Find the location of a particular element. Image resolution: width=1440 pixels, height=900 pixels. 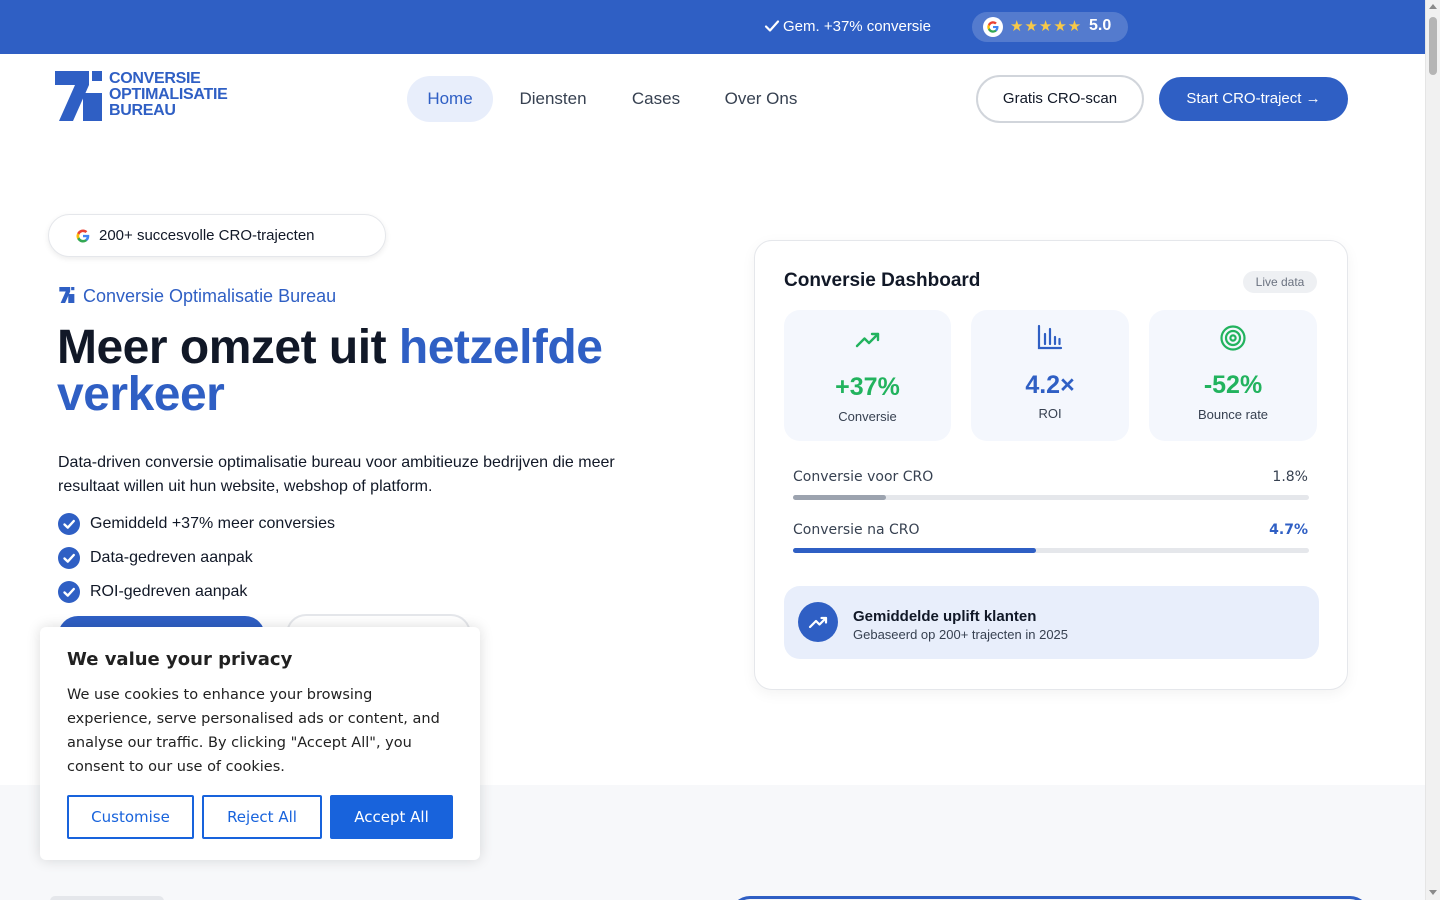

logo-line-3: BUREAU is located at coordinates (142, 110).